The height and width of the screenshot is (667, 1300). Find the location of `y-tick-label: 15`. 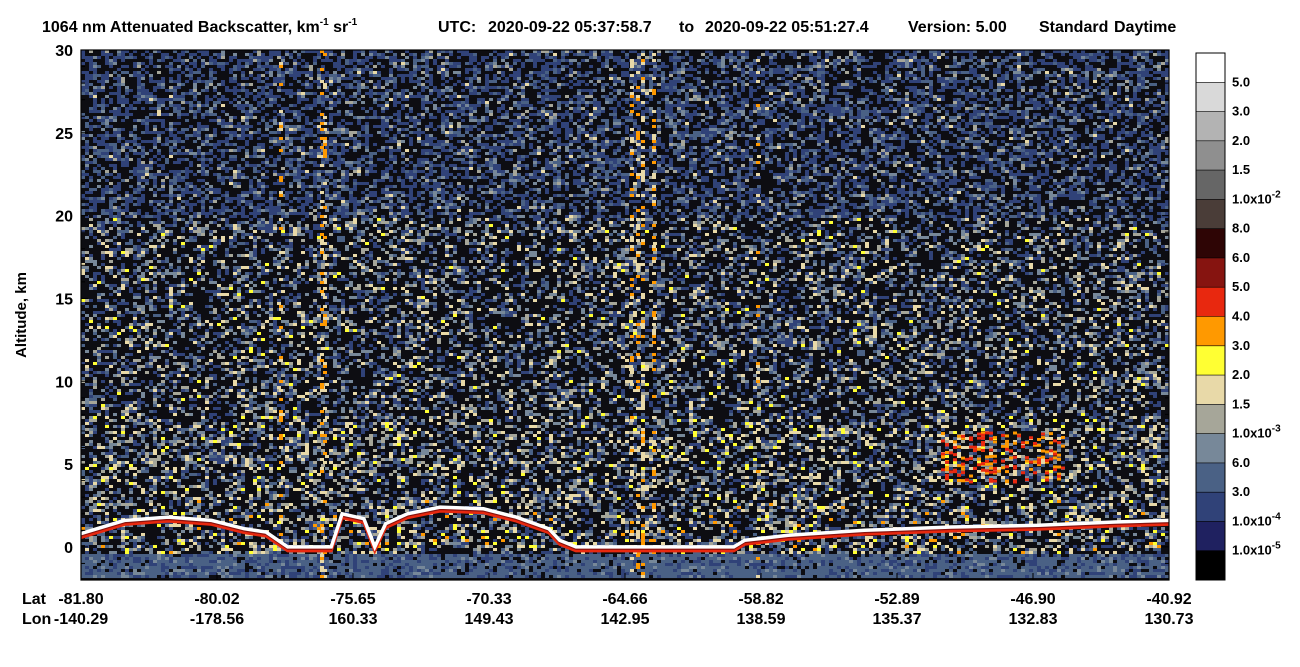

y-tick-label: 15 is located at coordinates (64, 299).